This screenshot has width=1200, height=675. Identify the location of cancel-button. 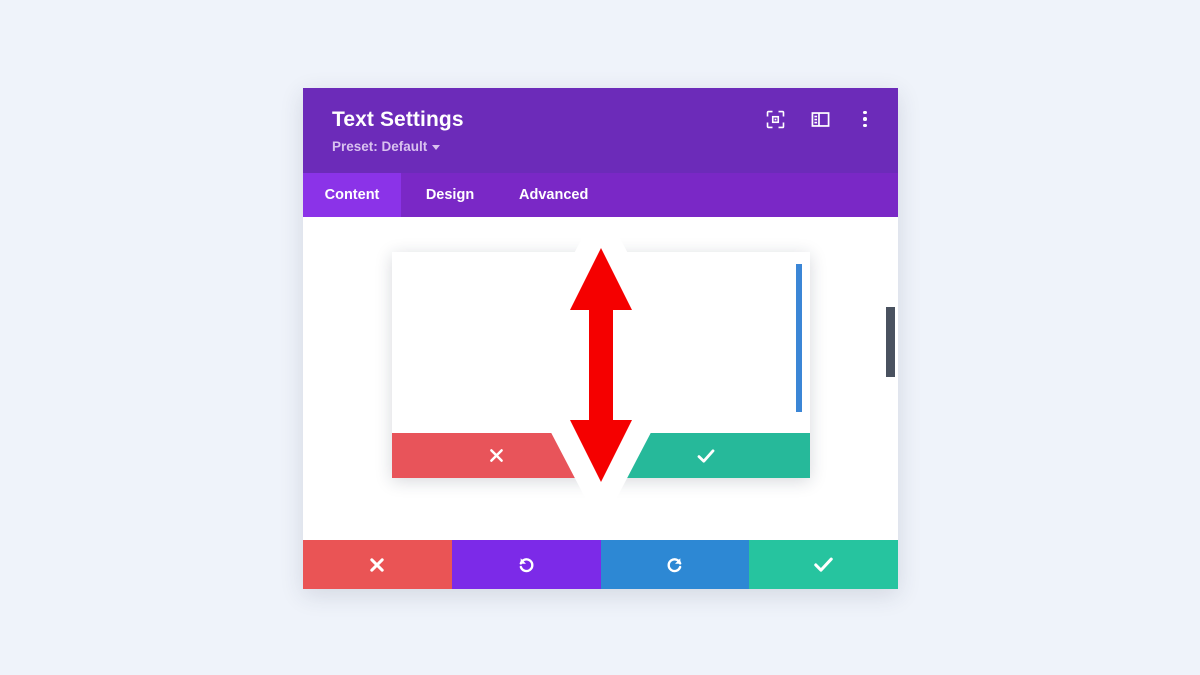
(377, 564).